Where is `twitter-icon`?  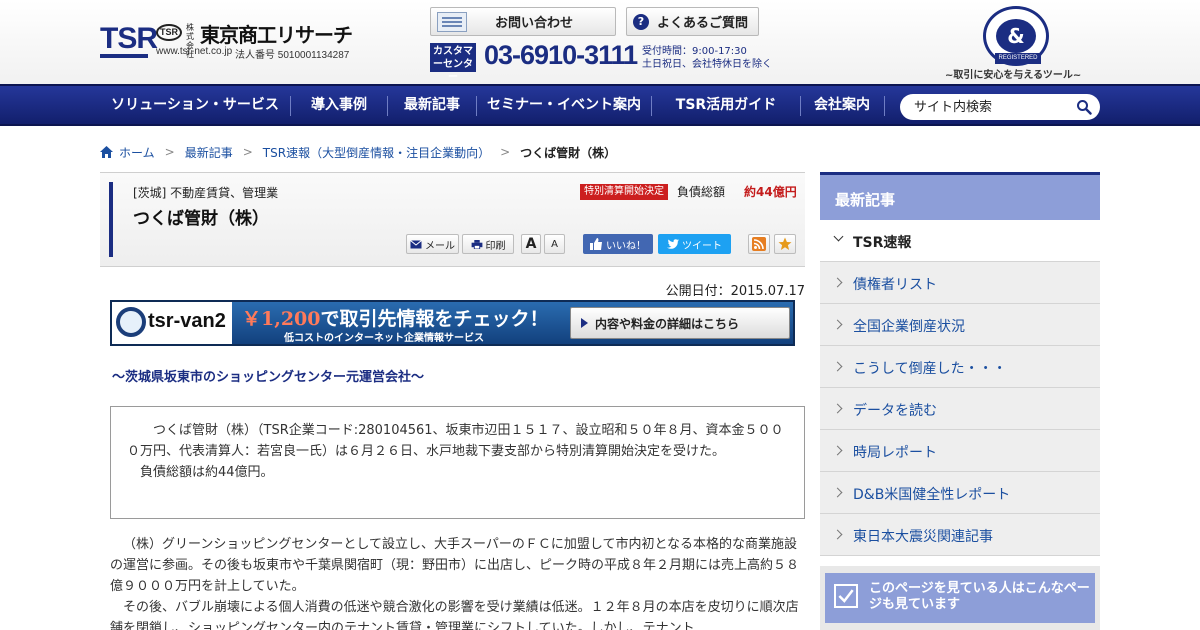
twitter-icon is located at coordinates (673, 244).